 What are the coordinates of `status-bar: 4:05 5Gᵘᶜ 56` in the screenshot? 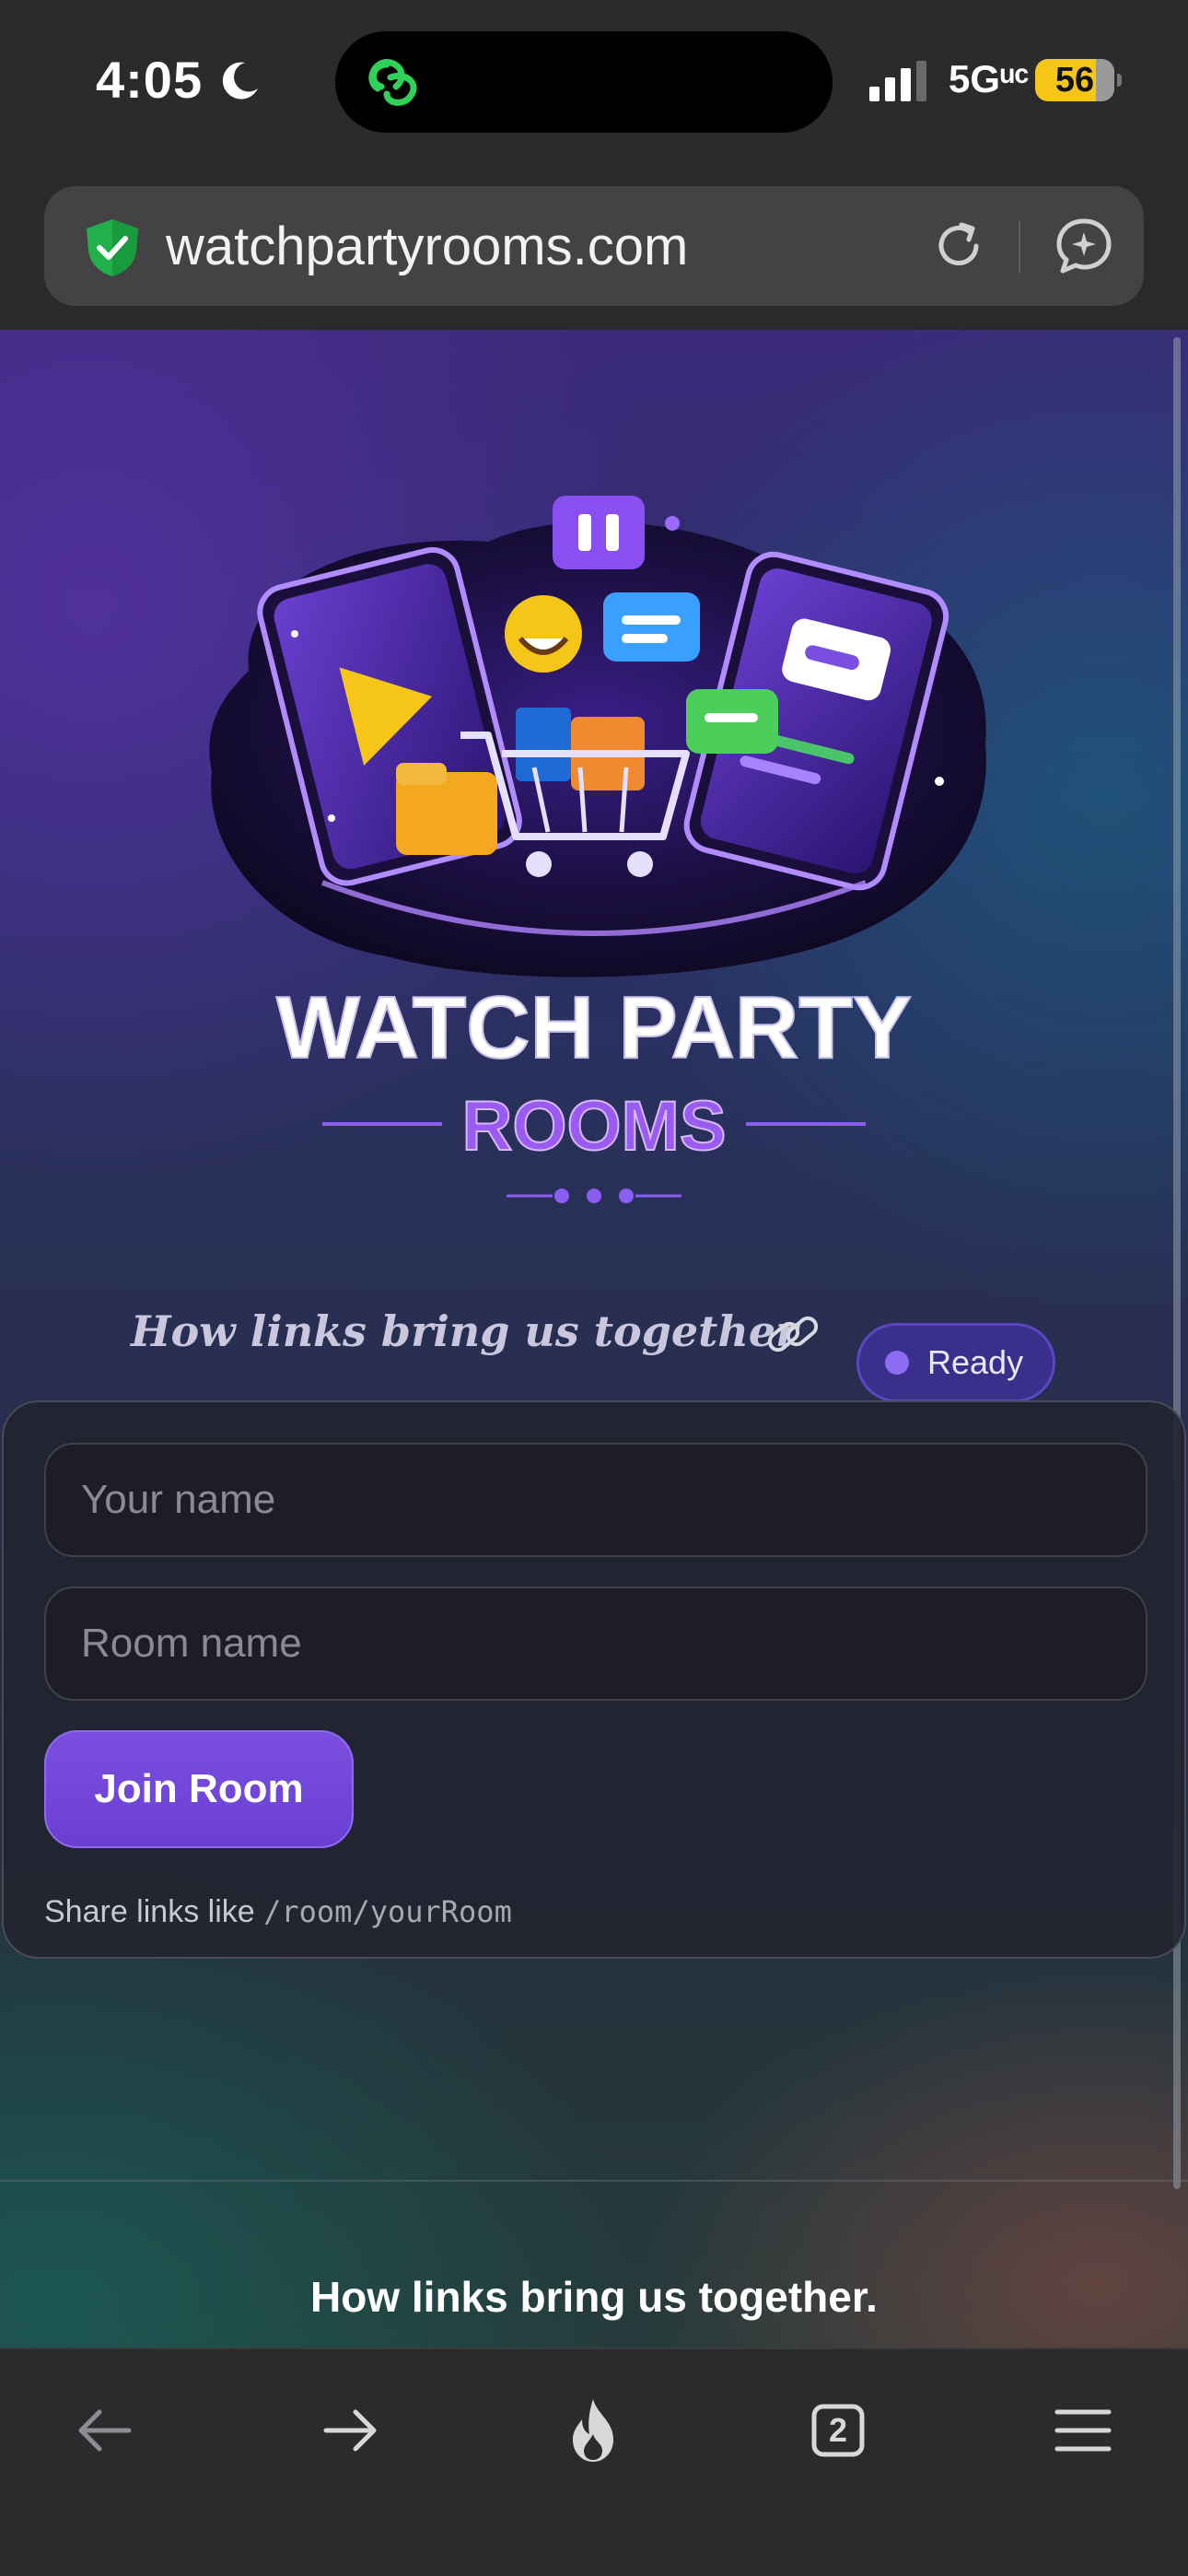 It's located at (594, 87).